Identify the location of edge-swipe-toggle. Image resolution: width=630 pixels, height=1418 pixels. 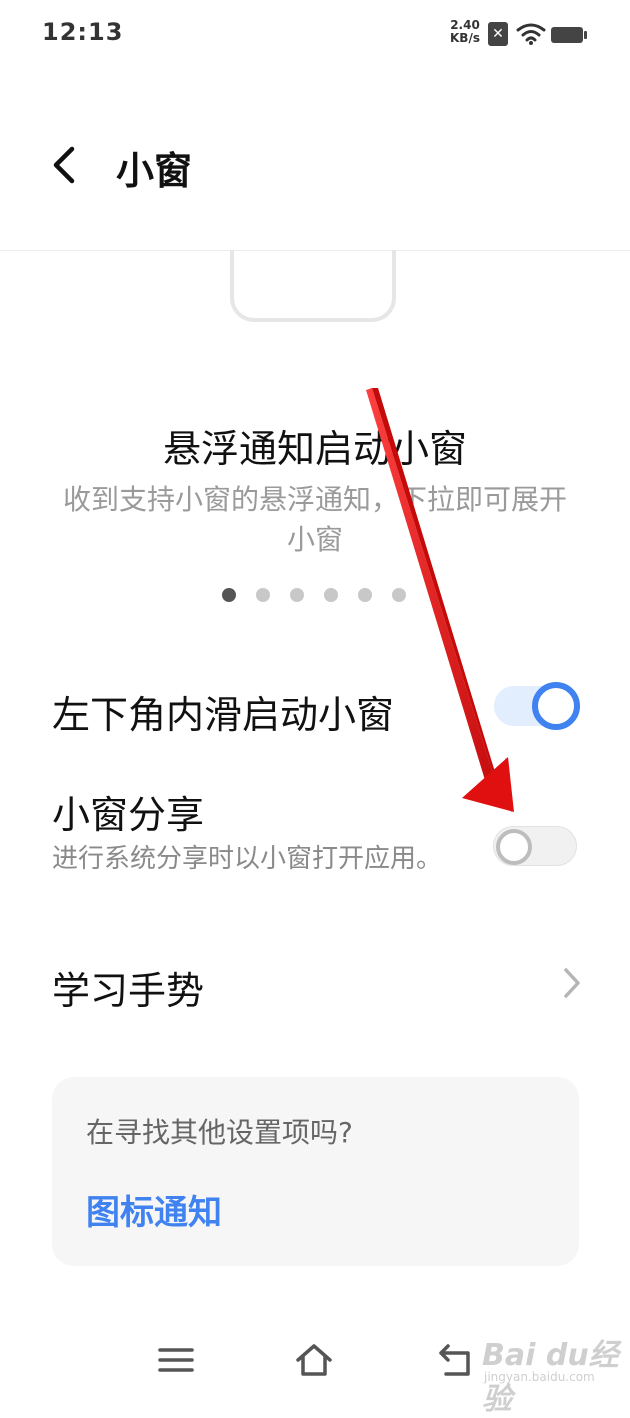
(537, 706).